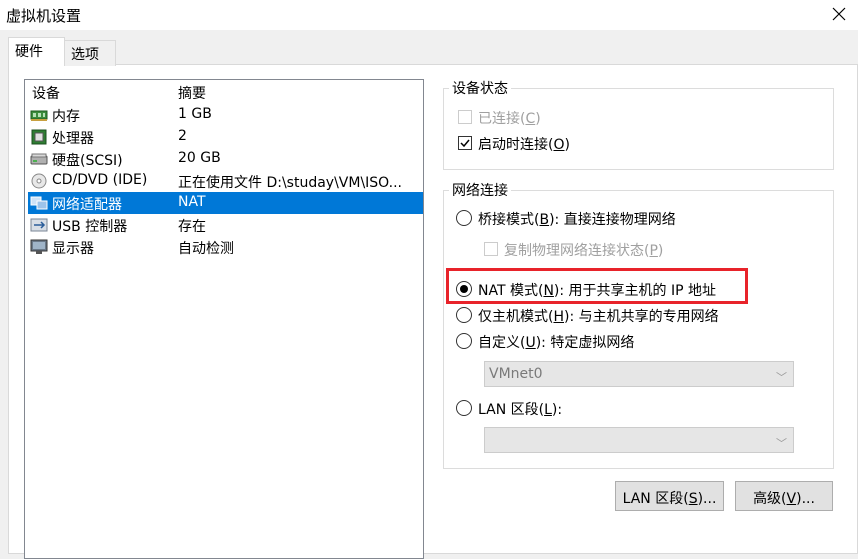  I want to click on custom-radio: 自定义(U): 特定虚拟网络, so click(556, 342).